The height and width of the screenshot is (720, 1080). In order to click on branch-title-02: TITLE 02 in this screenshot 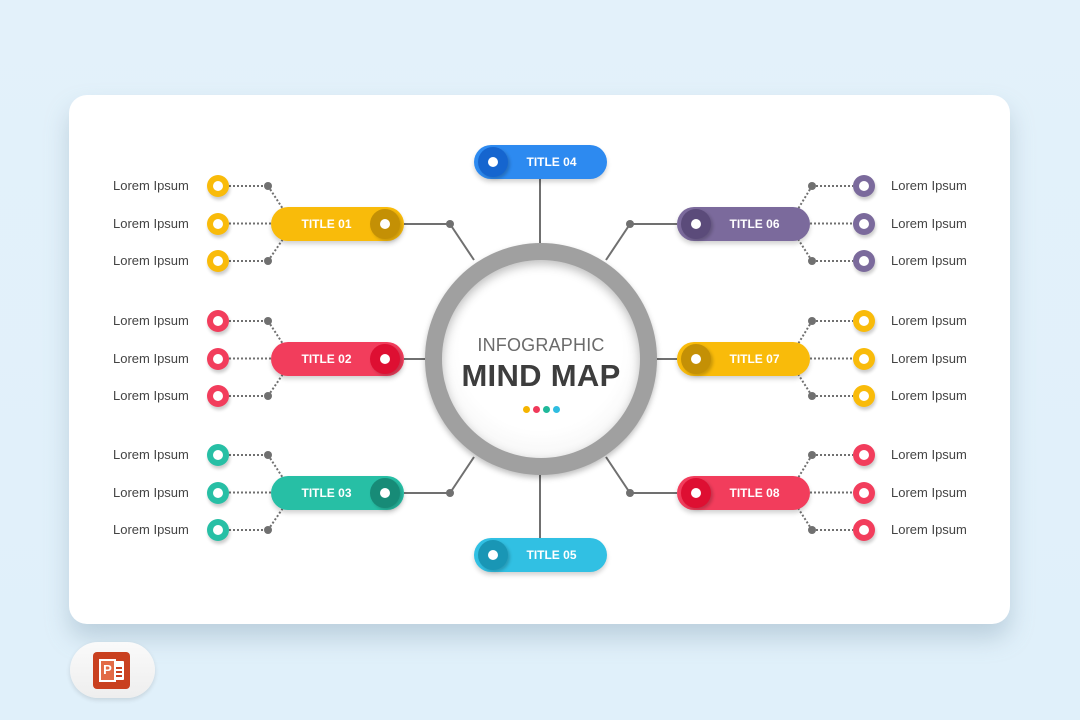, I will do `click(337, 359)`.